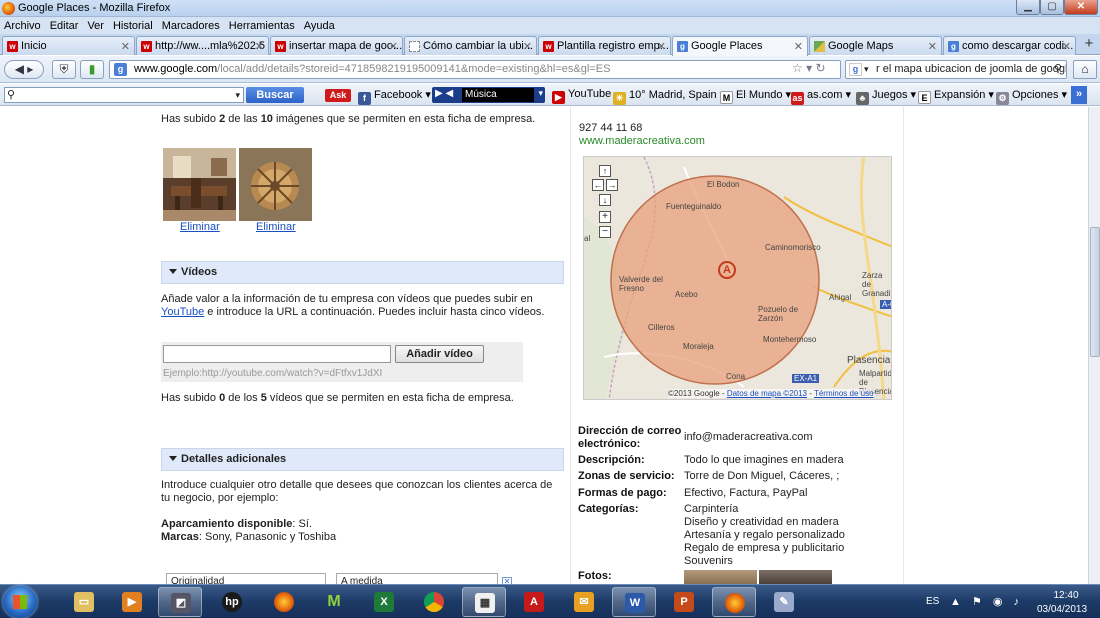 Image resolution: width=1100 pixels, height=618 pixels. Describe the element at coordinates (232, 602) in the screenshot. I see `taskbar-hp: hp` at that location.